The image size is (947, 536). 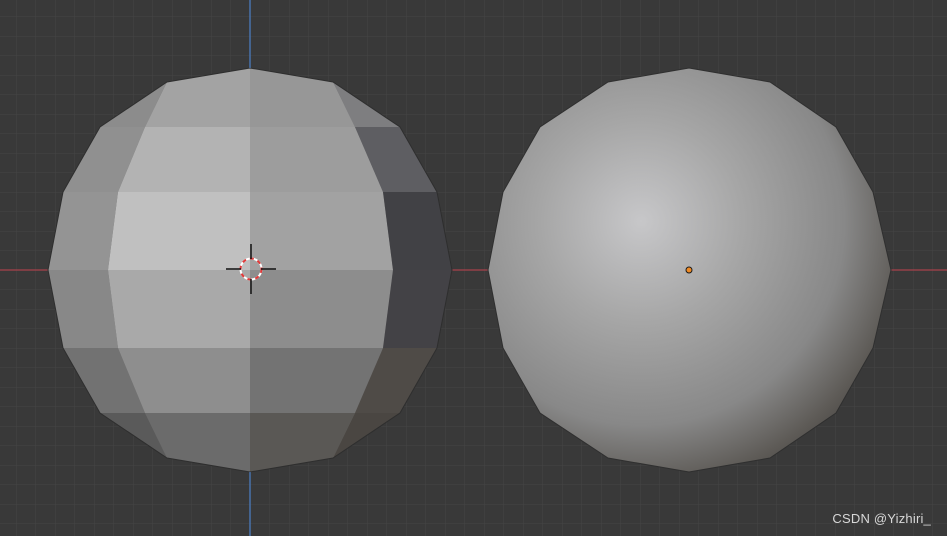 I want to click on object-origin-icon, so click(x=689, y=270).